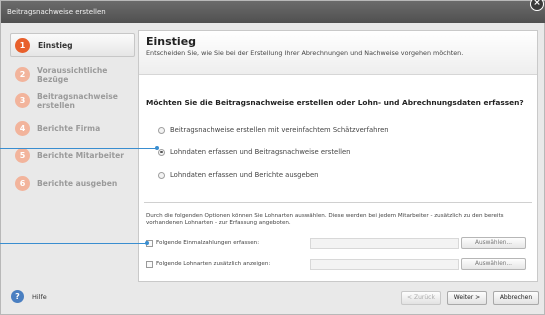  I want to click on section-divider, so click(338, 202).